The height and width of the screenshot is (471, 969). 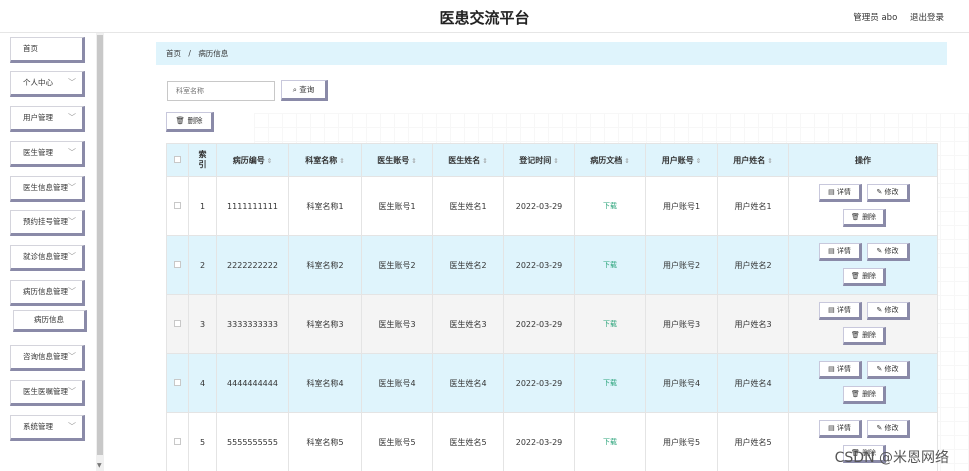 I want to click on sidebar-item-label: 医生信息管理, so click(x=45, y=187).